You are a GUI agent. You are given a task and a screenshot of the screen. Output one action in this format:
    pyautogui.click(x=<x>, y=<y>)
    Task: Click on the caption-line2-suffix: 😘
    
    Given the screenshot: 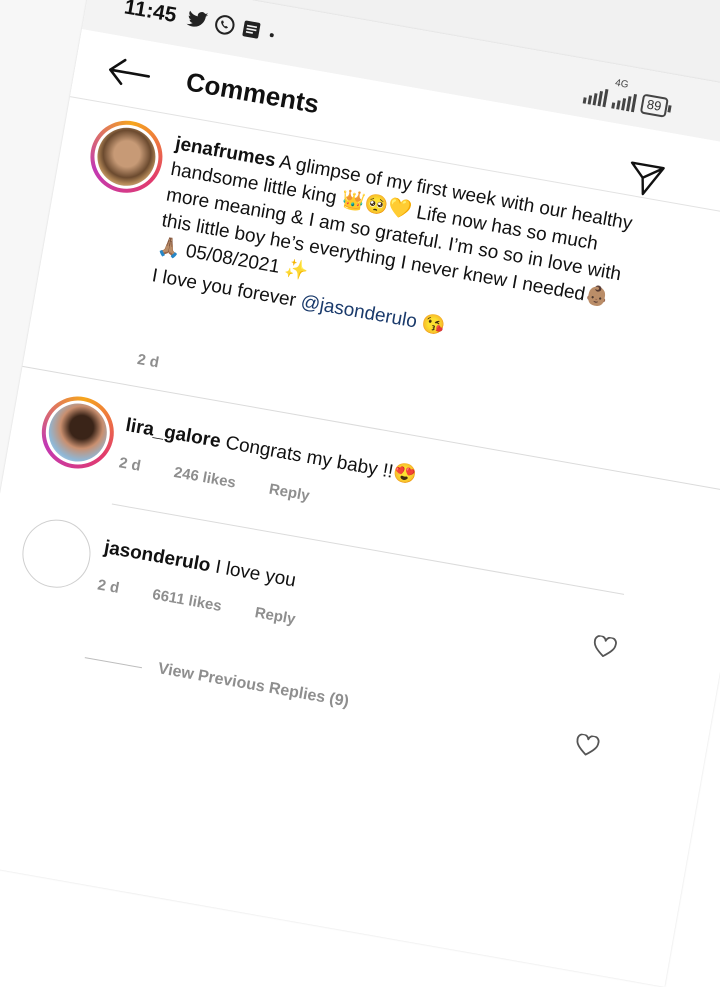 What is the action you would take?
    pyautogui.click(x=431, y=324)
    